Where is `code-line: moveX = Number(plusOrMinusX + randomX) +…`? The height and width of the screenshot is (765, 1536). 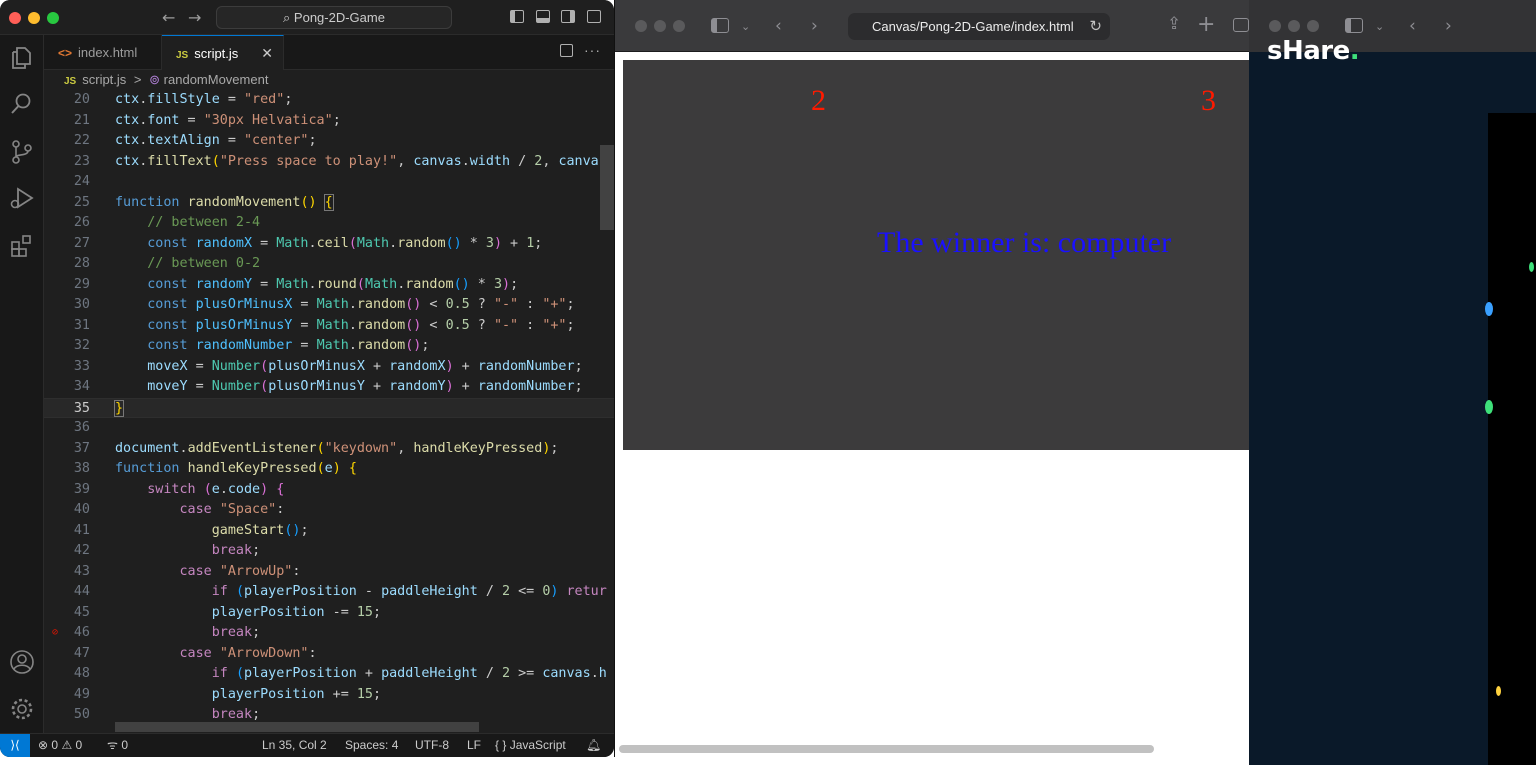 code-line: moveX = Number(plusOrMinusX + randomX) +… is located at coordinates (348, 367).